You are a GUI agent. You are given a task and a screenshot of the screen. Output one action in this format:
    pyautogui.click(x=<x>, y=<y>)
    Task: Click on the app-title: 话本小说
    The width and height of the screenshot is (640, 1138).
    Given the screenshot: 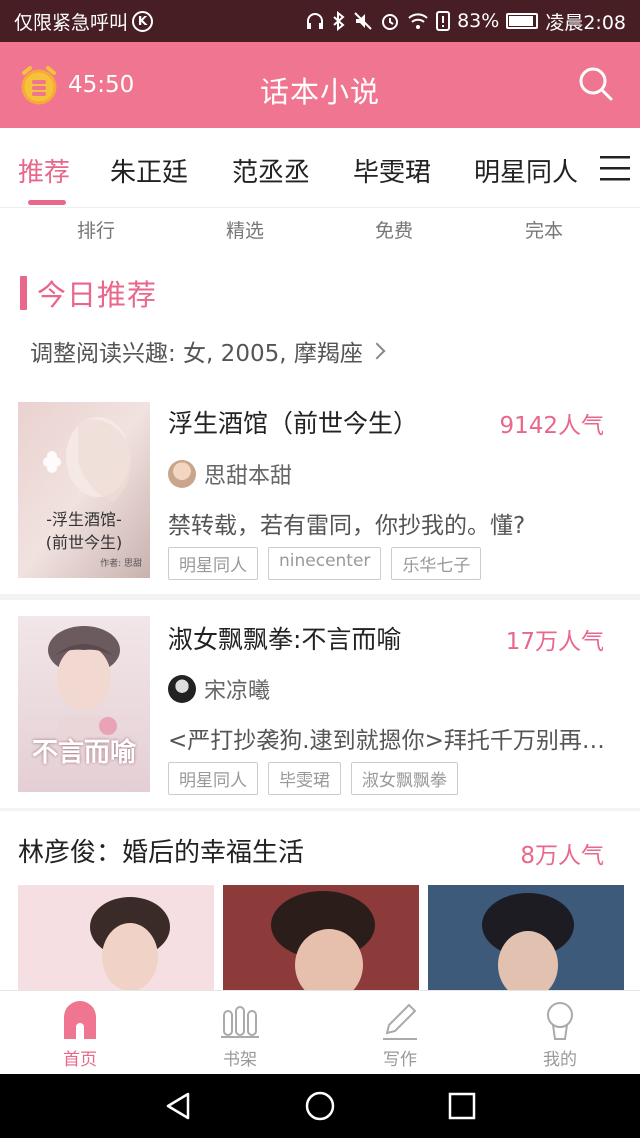 What is the action you would take?
    pyautogui.click(x=319, y=92)
    